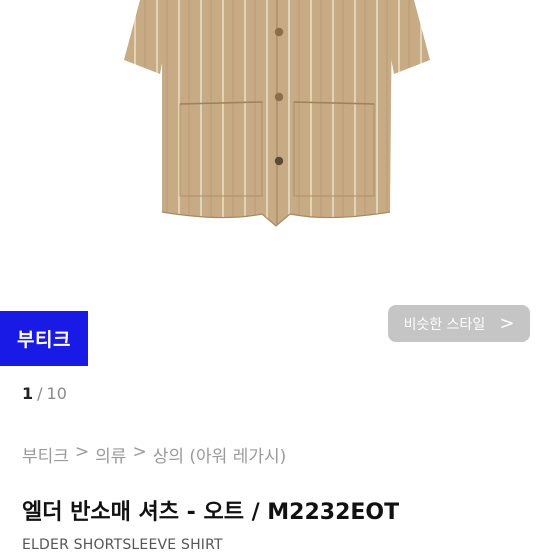 The width and height of the screenshot is (554, 554). What do you see at coordinates (122, 545) in the screenshot?
I see `product-subtitle: ELDER SHORTSLEEVE SHIRT` at bounding box center [122, 545].